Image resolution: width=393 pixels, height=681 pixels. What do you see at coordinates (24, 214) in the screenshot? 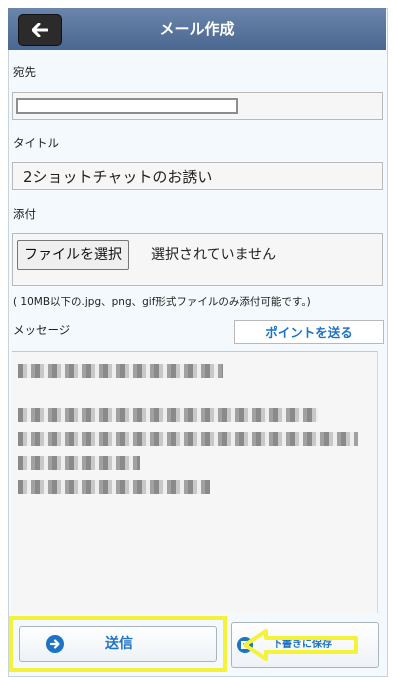
I see `attachment-label: 添付` at bounding box center [24, 214].